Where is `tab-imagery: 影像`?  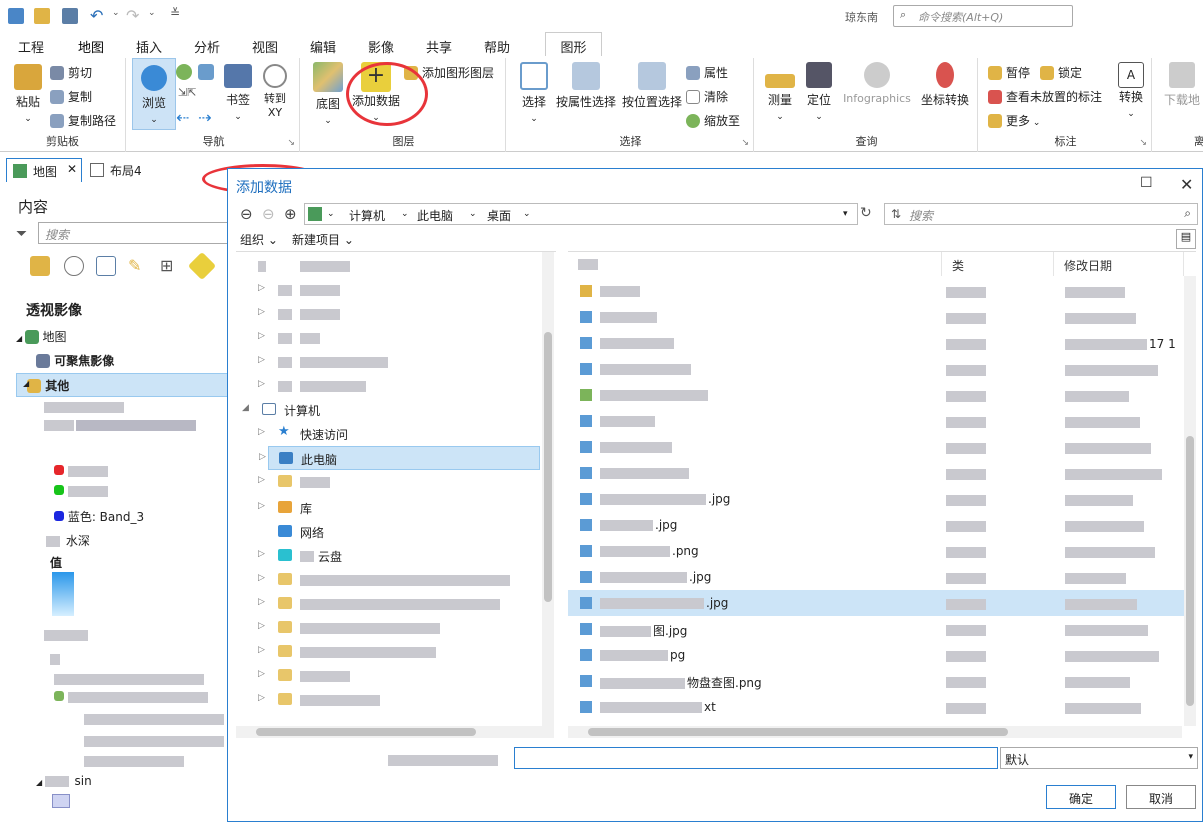 tab-imagery: 影像 is located at coordinates (381, 46).